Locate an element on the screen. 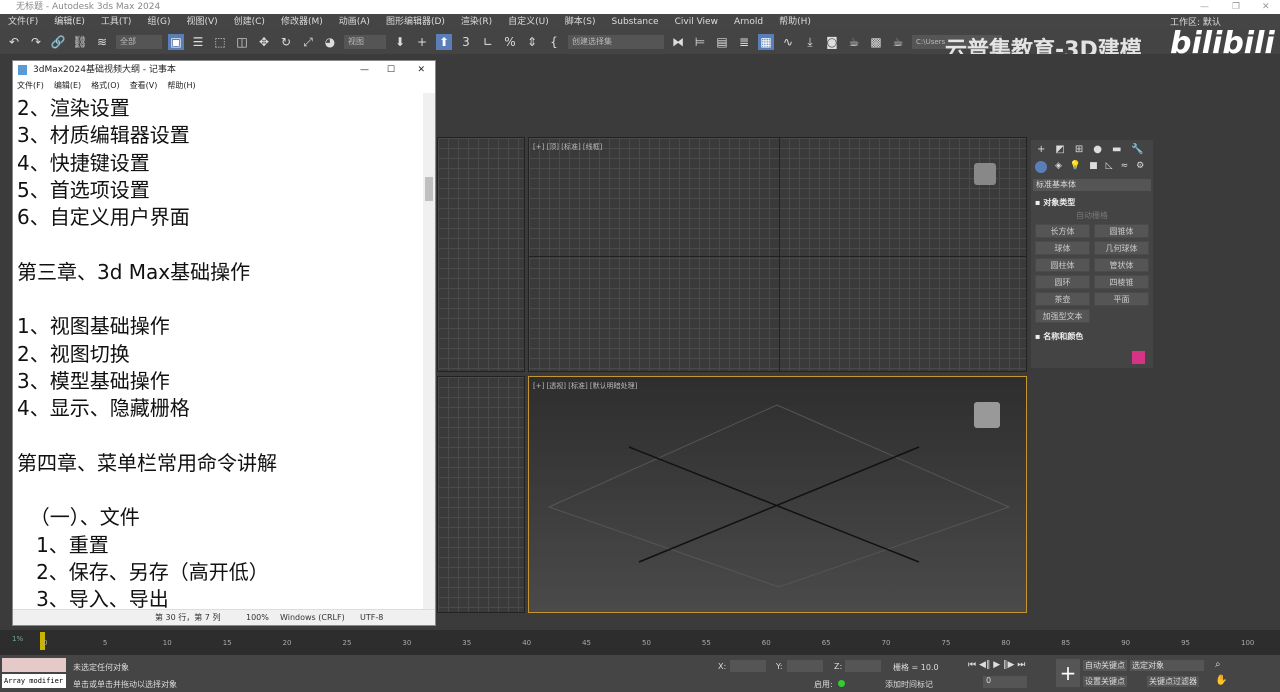 This screenshot has width=1280, height=692. align-icon: ⊨ is located at coordinates (700, 42).